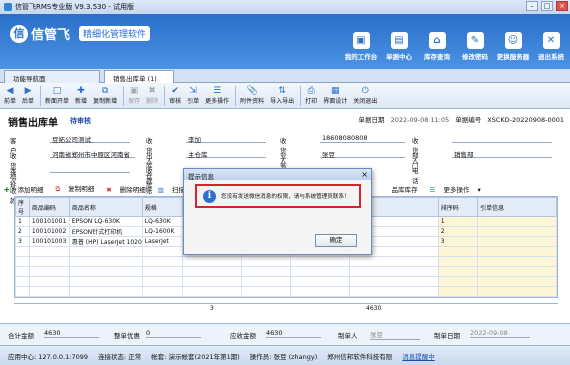 Image resolution: width=570 pixels, height=365 pixels. I want to click on dialog-message-box: i 您没有发送微信消息的权限，请与系统管理员联系！, so click(278, 196).